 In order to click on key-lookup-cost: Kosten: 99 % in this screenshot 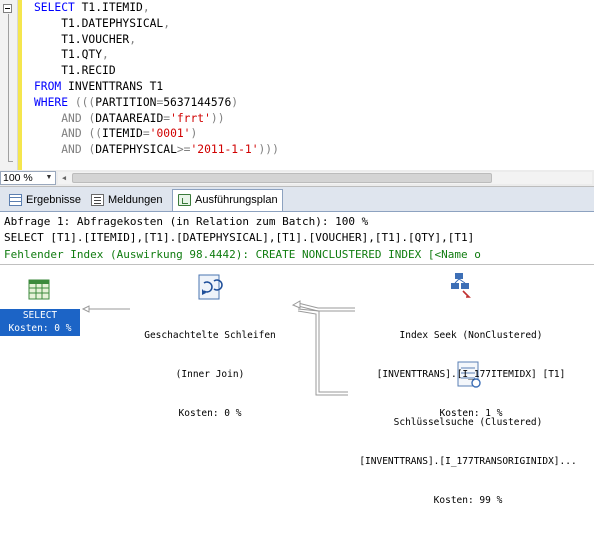, I will do `click(468, 500)`.